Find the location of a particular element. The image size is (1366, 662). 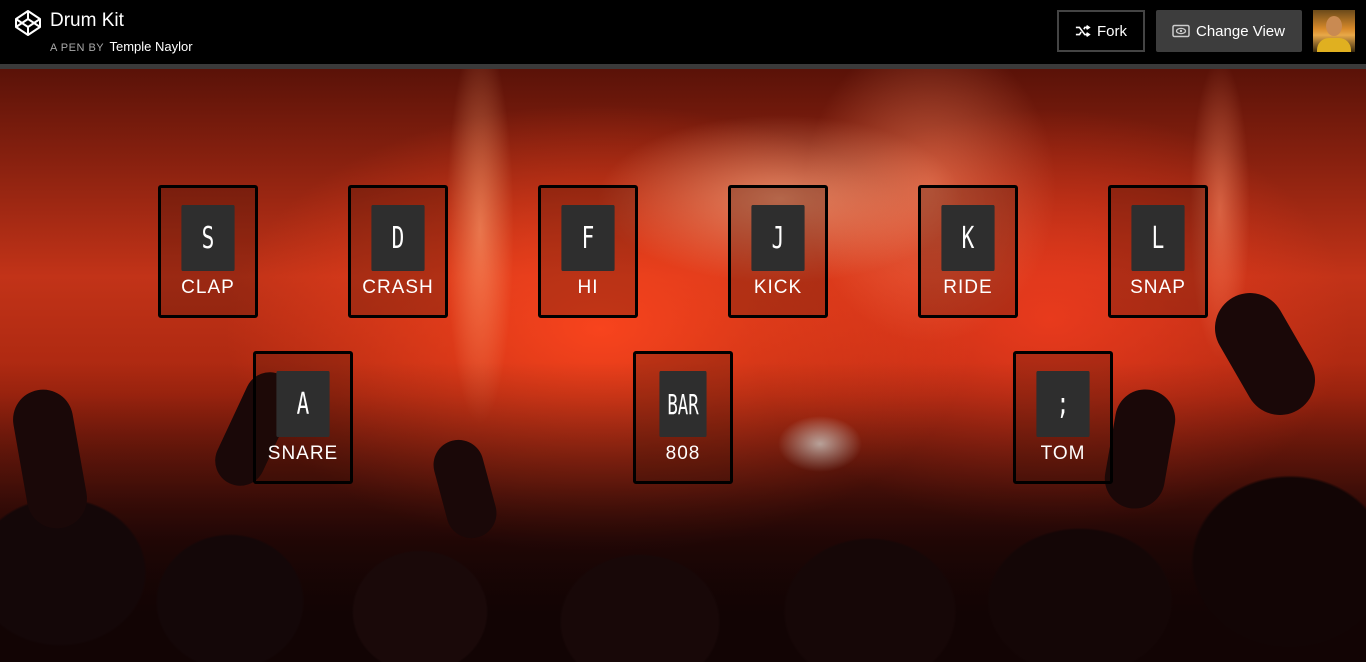

pad-sound: KICK is located at coordinates (778, 287).